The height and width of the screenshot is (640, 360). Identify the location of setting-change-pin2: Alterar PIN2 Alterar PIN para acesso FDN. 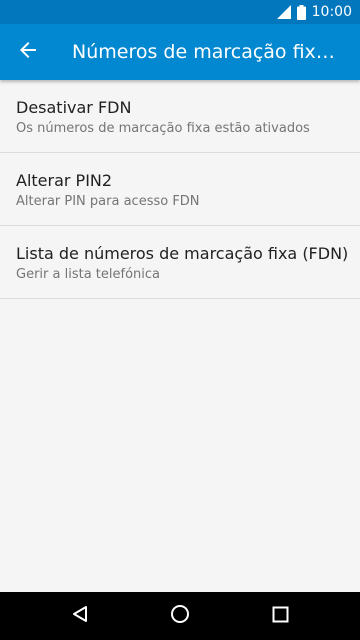
(180, 189).